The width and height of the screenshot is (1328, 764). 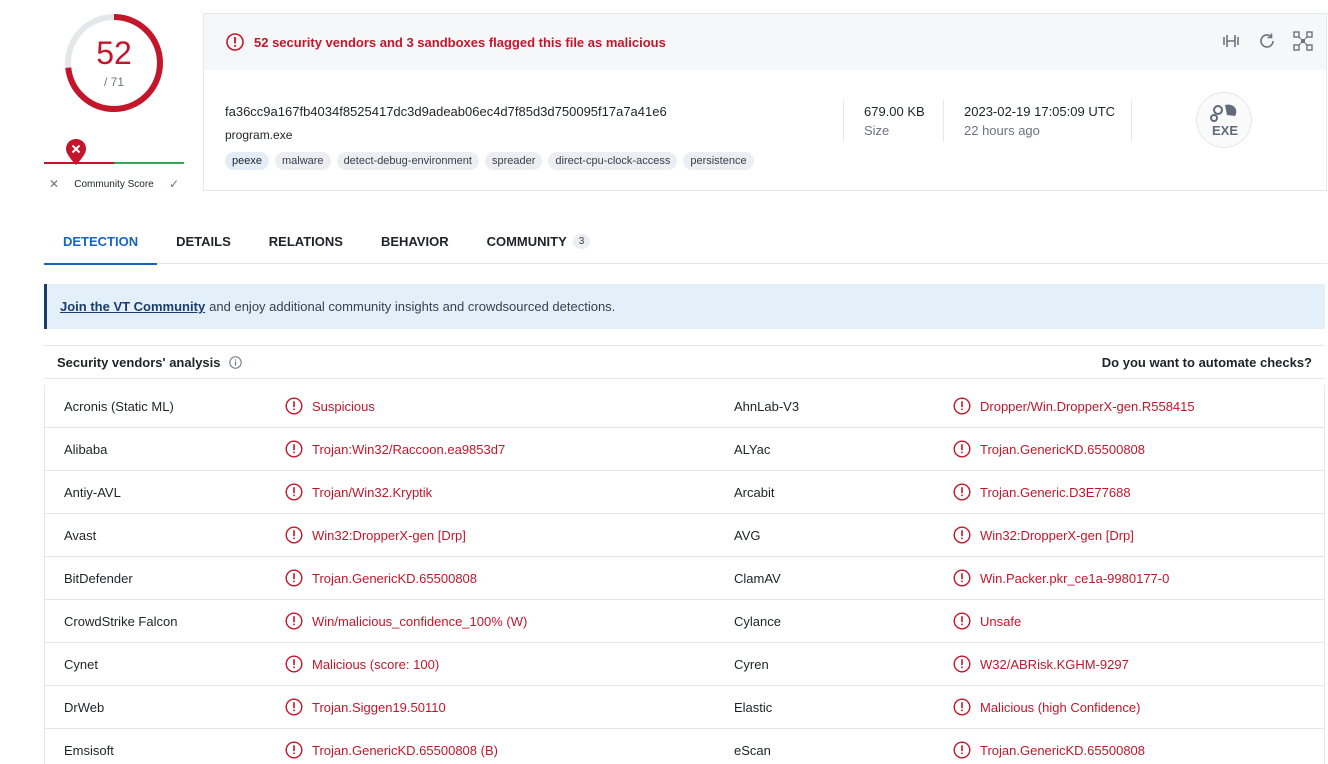 I want to click on vote-malicious-icon: ✕, so click(x=54, y=184).